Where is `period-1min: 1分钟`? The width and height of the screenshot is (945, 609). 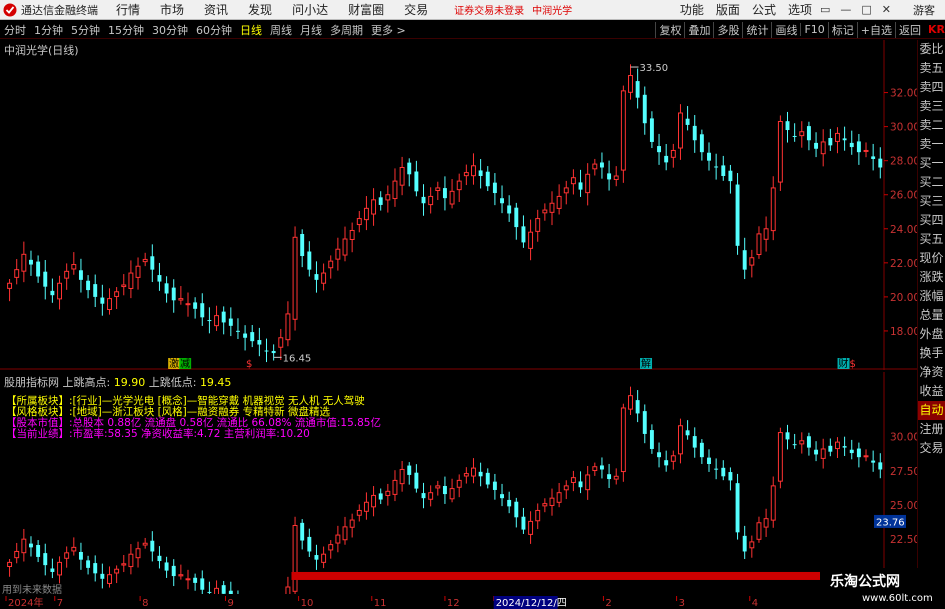 period-1min: 1分钟 is located at coordinates (48, 30).